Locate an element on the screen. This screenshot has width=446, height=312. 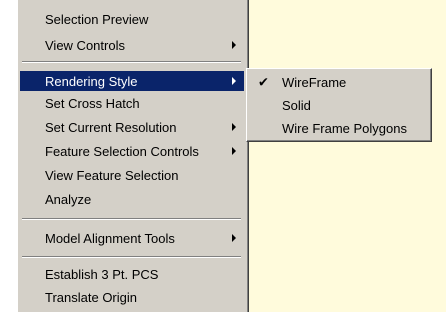
menu-item-rendering-style: Rendering Style is located at coordinates (132, 81).